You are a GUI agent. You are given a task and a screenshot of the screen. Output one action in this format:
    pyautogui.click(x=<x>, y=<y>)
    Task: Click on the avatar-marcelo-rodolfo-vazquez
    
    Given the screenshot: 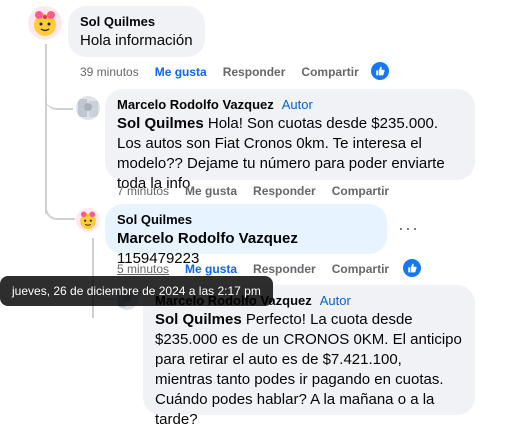 What is the action you would take?
    pyautogui.click(x=88, y=108)
    